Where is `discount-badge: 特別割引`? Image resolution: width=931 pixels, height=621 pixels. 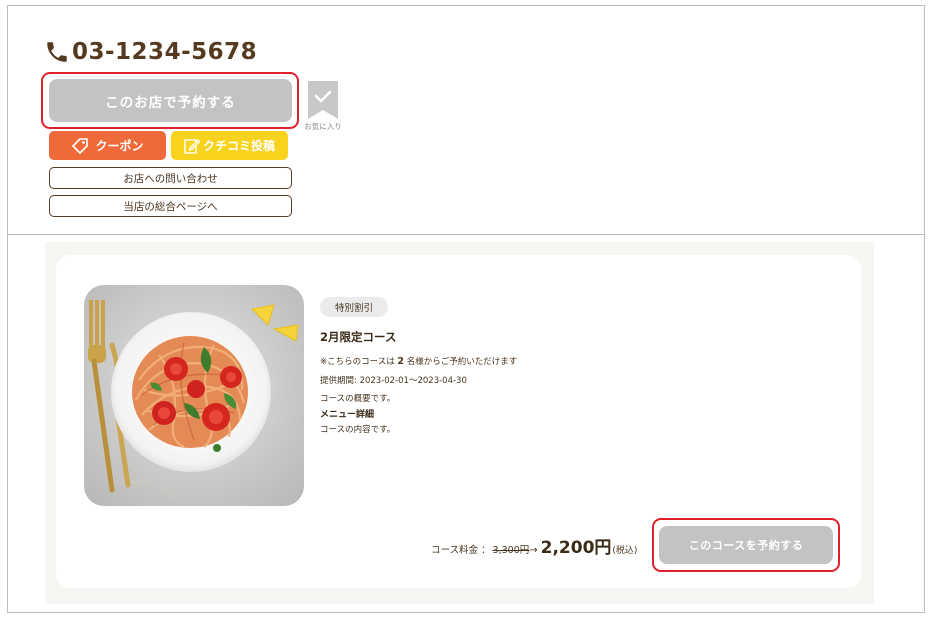 discount-badge: 特別割引 is located at coordinates (354, 307).